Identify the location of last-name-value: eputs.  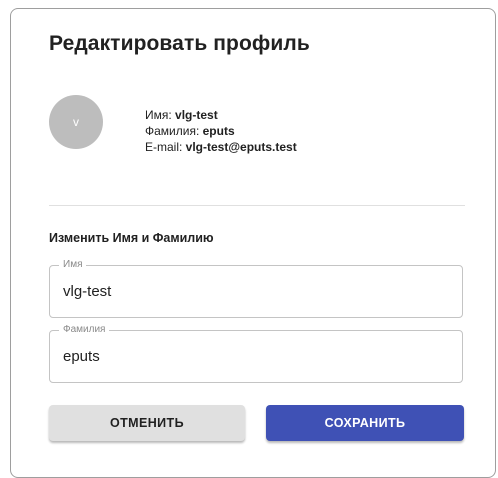
(218, 131).